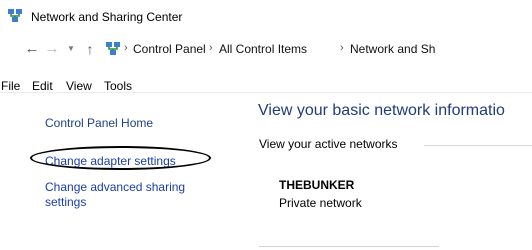 Image resolution: width=532 pixels, height=250 pixels. I want to click on menu-edit: Edit, so click(42, 86).